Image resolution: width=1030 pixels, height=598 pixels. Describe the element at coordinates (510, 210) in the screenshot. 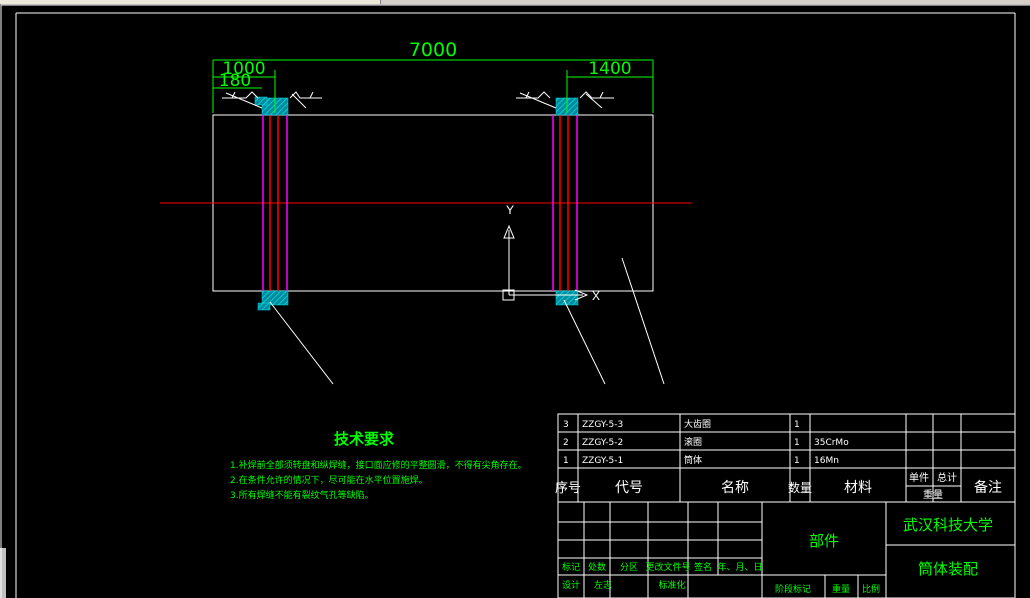

I see `axis-y-label: Y` at that location.